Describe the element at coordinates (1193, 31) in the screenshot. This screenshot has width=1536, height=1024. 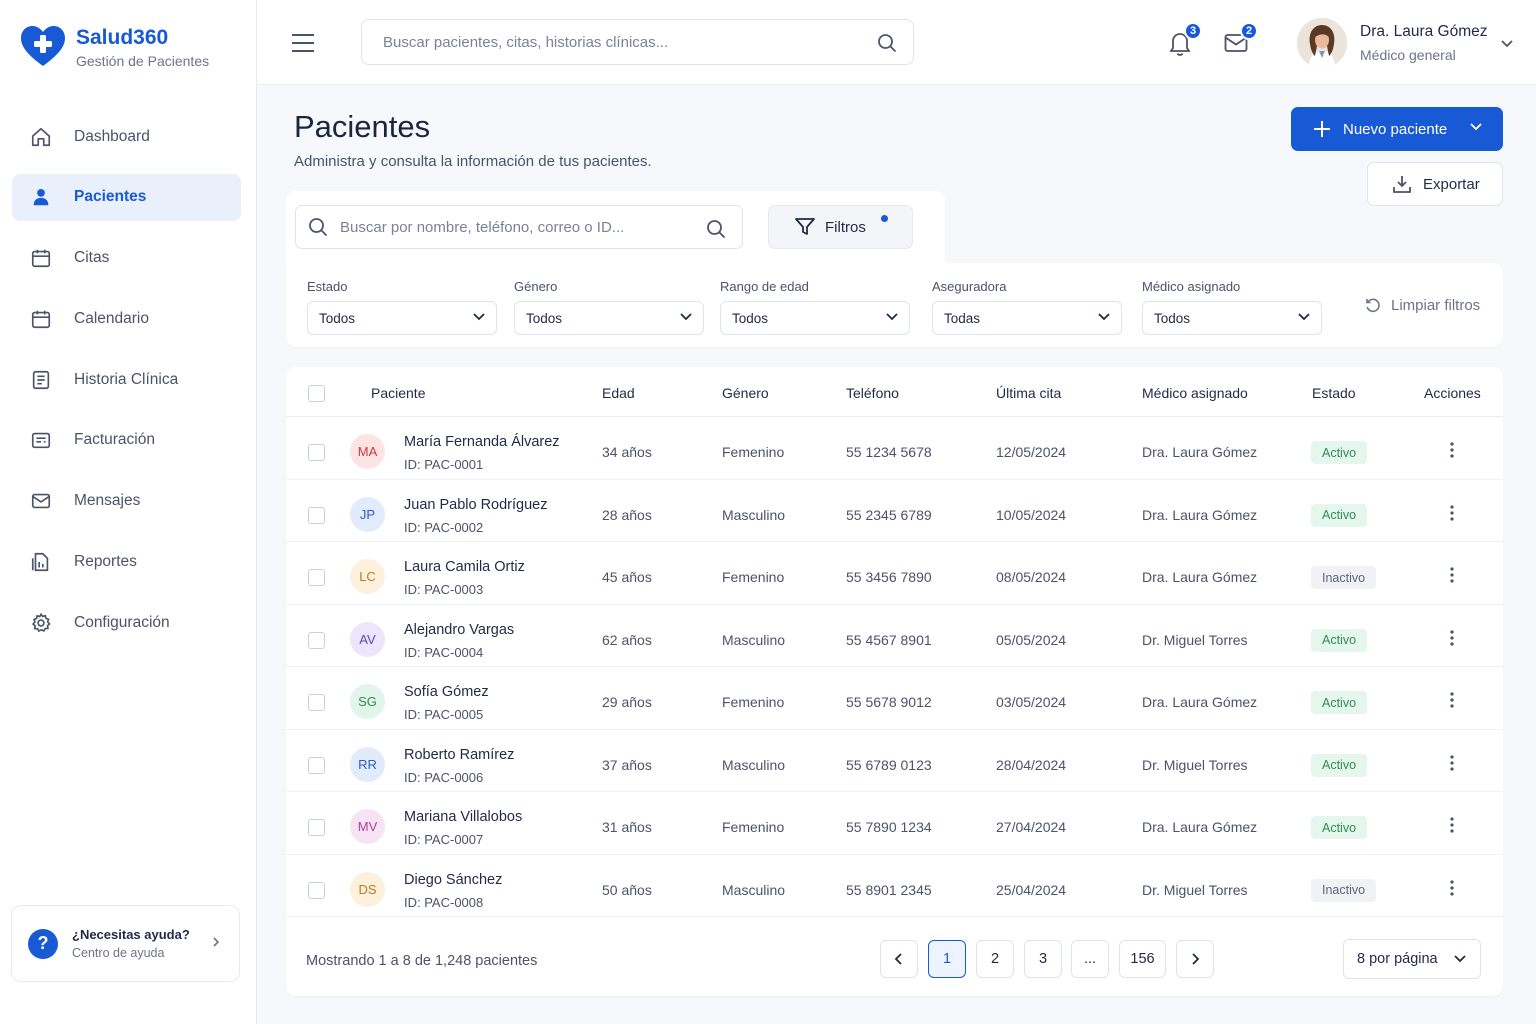
I see `notifications-badge: 3` at that location.